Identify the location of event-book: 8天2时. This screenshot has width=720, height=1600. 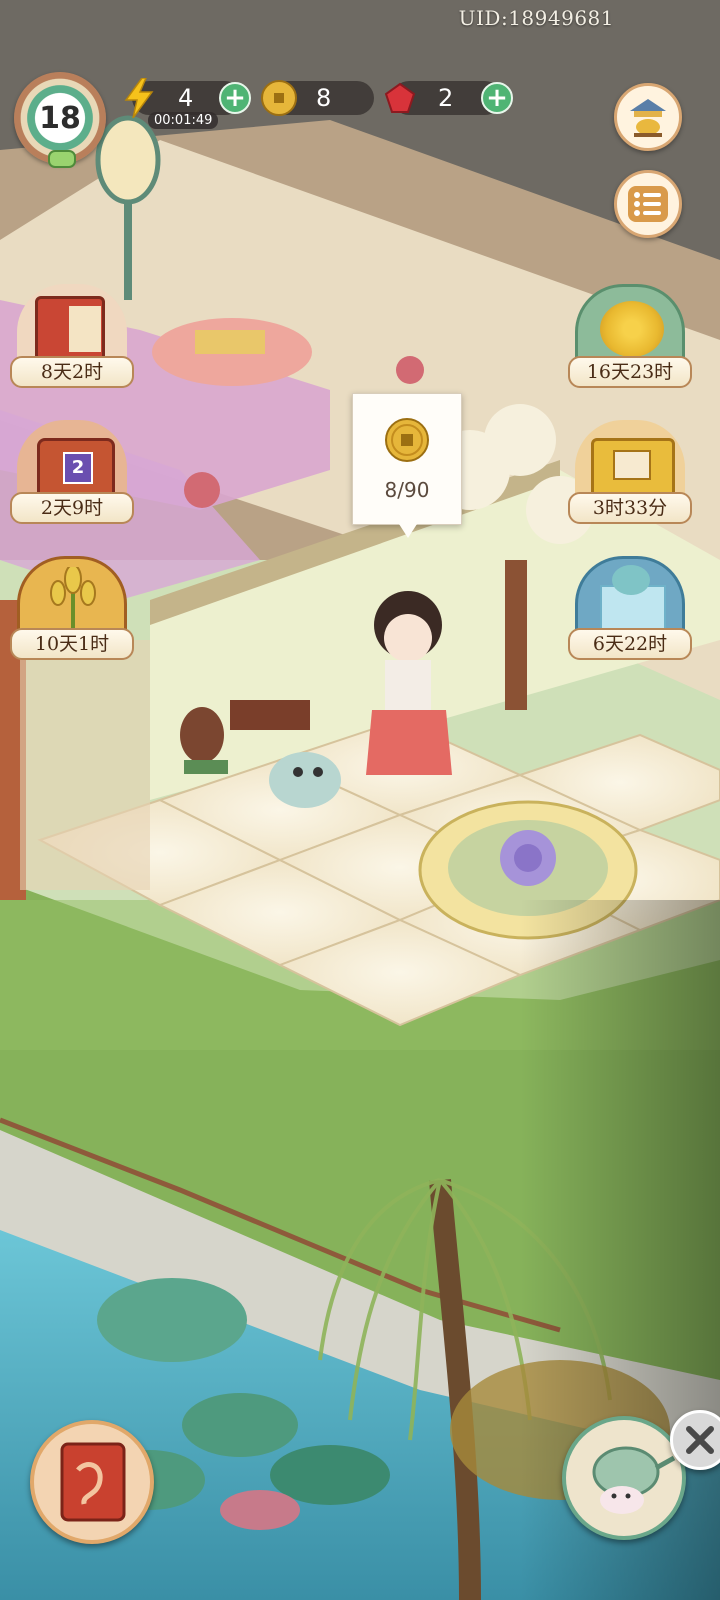
(72, 336).